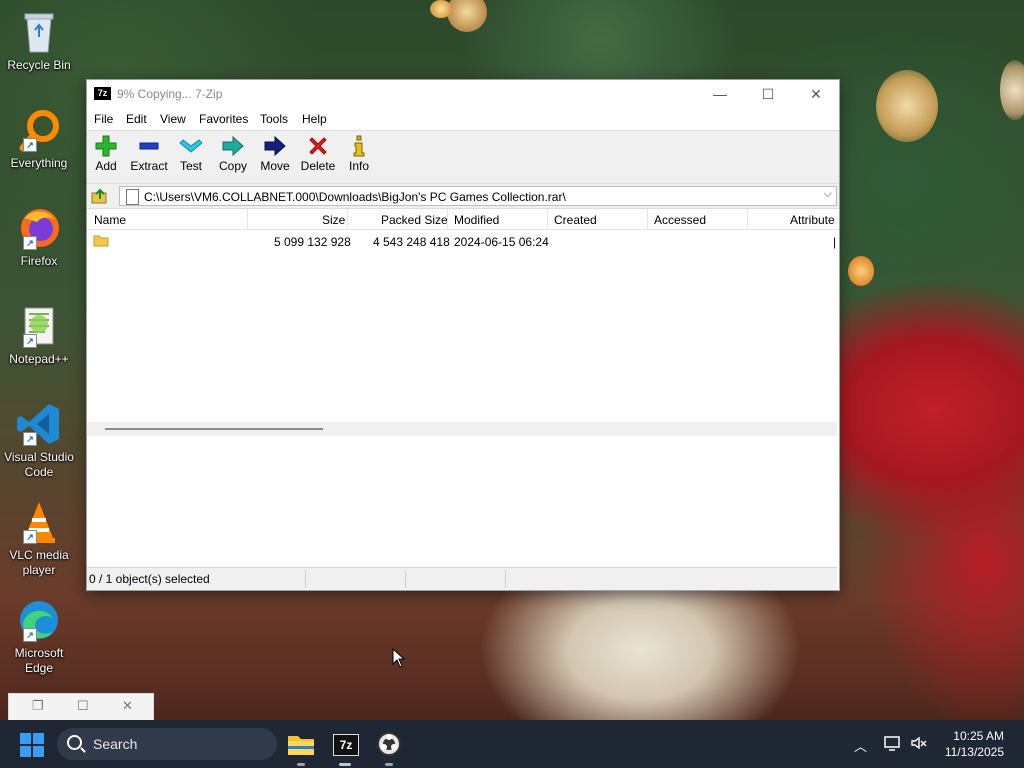 Image resolution: width=1024 pixels, height=768 pixels. What do you see at coordinates (359, 146) in the screenshot?
I see `info-icon` at bounding box center [359, 146].